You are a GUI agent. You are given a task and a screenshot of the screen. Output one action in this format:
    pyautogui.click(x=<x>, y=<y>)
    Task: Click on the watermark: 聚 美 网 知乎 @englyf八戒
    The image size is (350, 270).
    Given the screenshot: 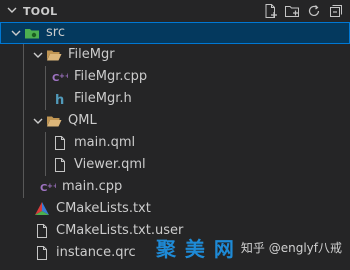 What is the action you would take?
    pyautogui.click(x=249, y=247)
    